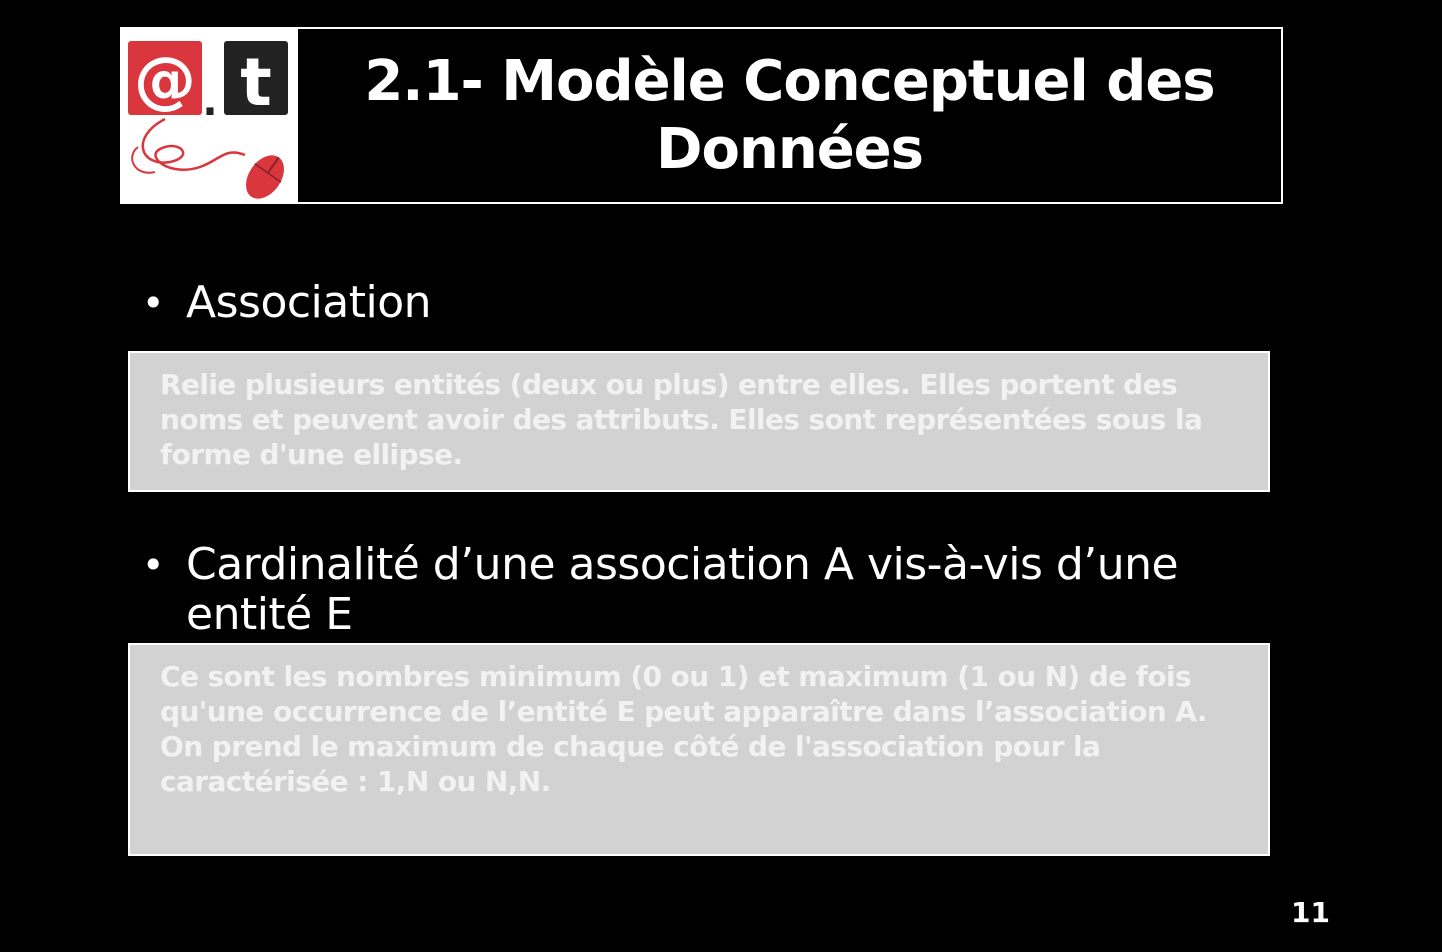  What do you see at coordinates (1310, 912) in the screenshot?
I see `page-number: 11` at bounding box center [1310, 912].